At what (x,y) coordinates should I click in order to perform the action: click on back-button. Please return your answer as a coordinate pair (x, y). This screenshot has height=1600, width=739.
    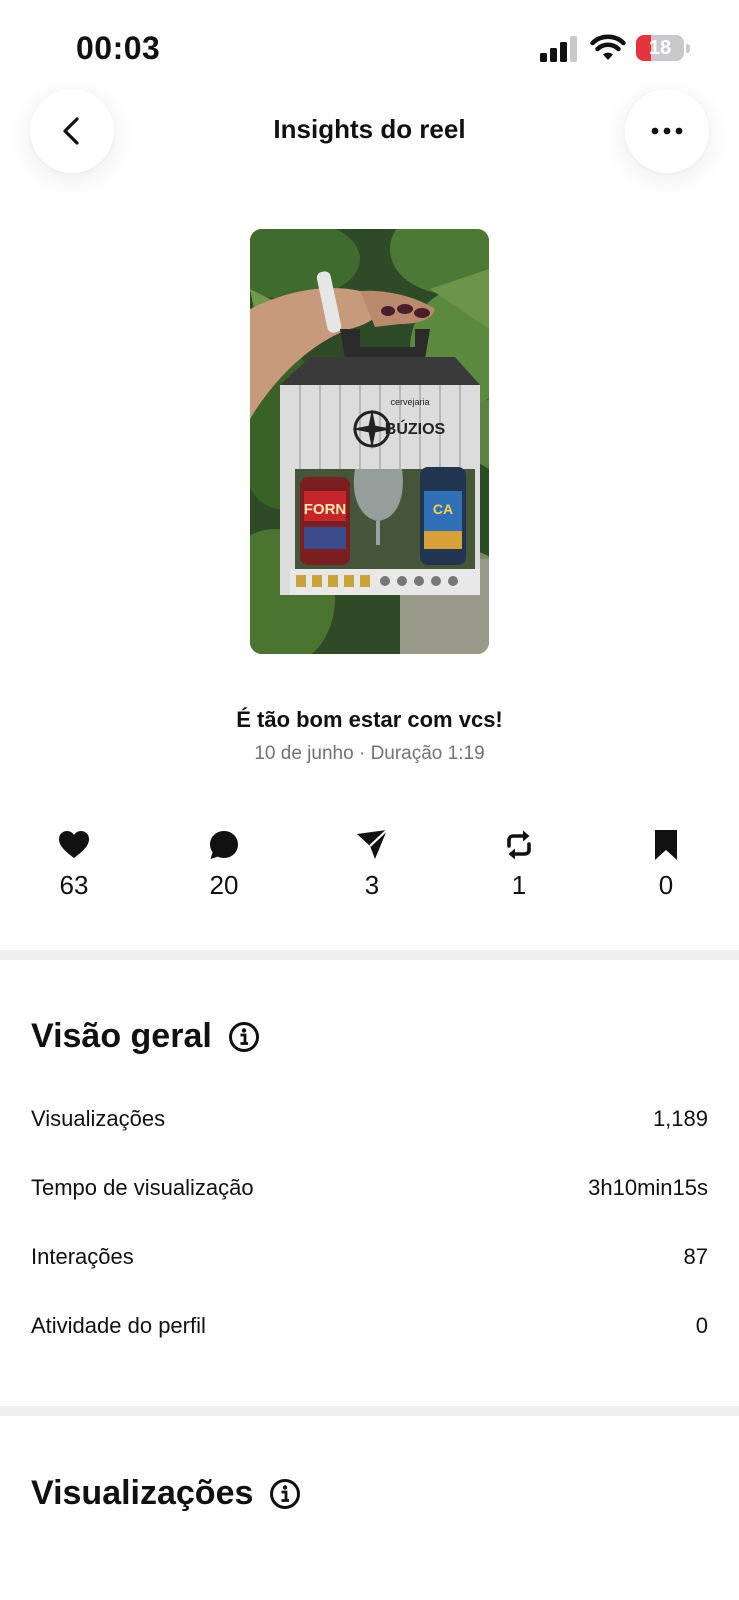
    Looking at the image, I should click on (72, 131).